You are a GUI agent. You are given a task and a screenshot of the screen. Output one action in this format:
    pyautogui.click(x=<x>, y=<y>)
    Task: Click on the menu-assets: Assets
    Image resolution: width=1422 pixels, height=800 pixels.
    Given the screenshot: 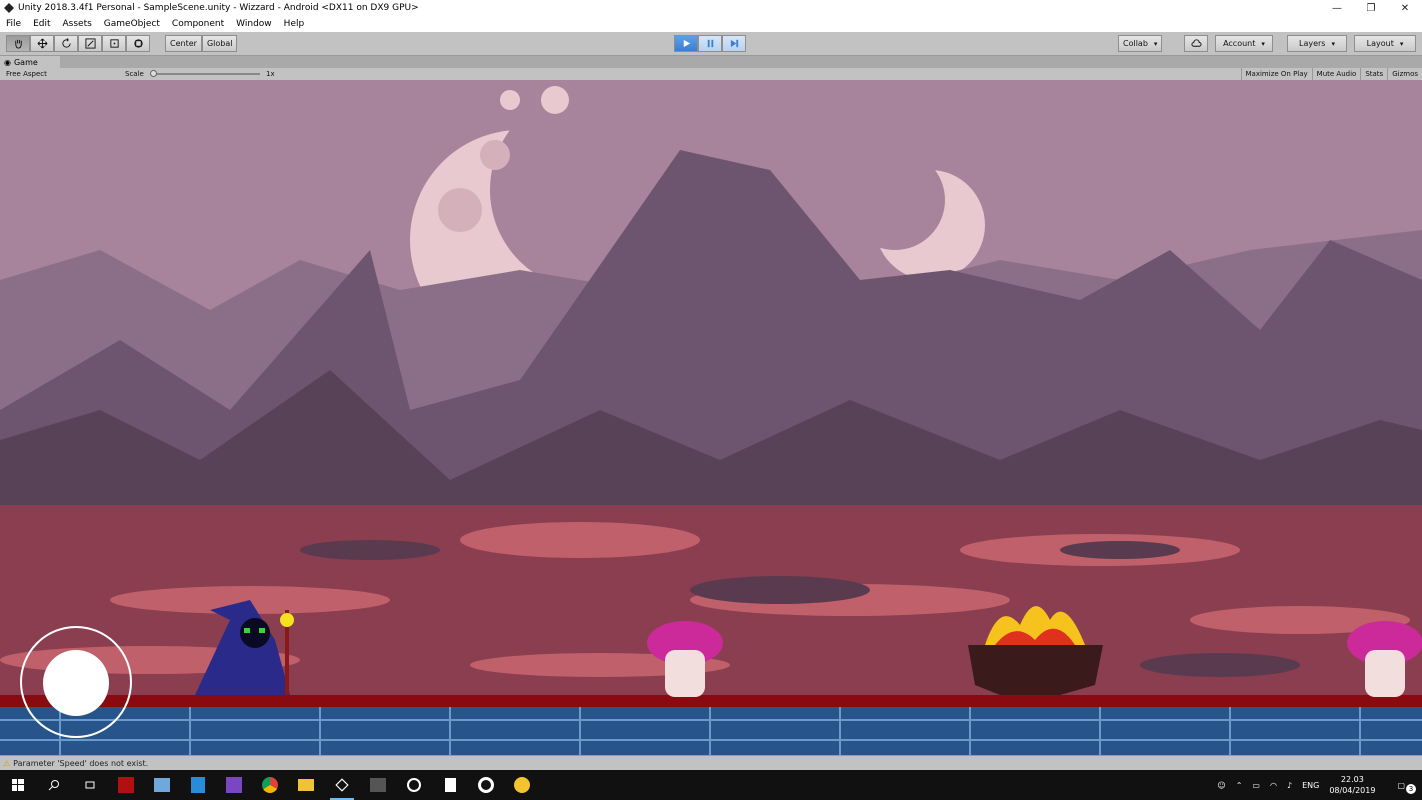 What is the action you would take?
    pyautogui.click(x=77, y=24)
    